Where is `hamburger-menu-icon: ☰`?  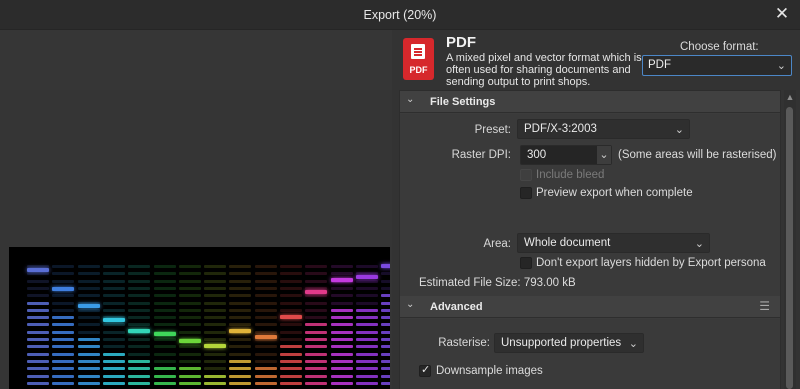 hamburger-menu-icon: ☰ is located at coordinates (764, 306).